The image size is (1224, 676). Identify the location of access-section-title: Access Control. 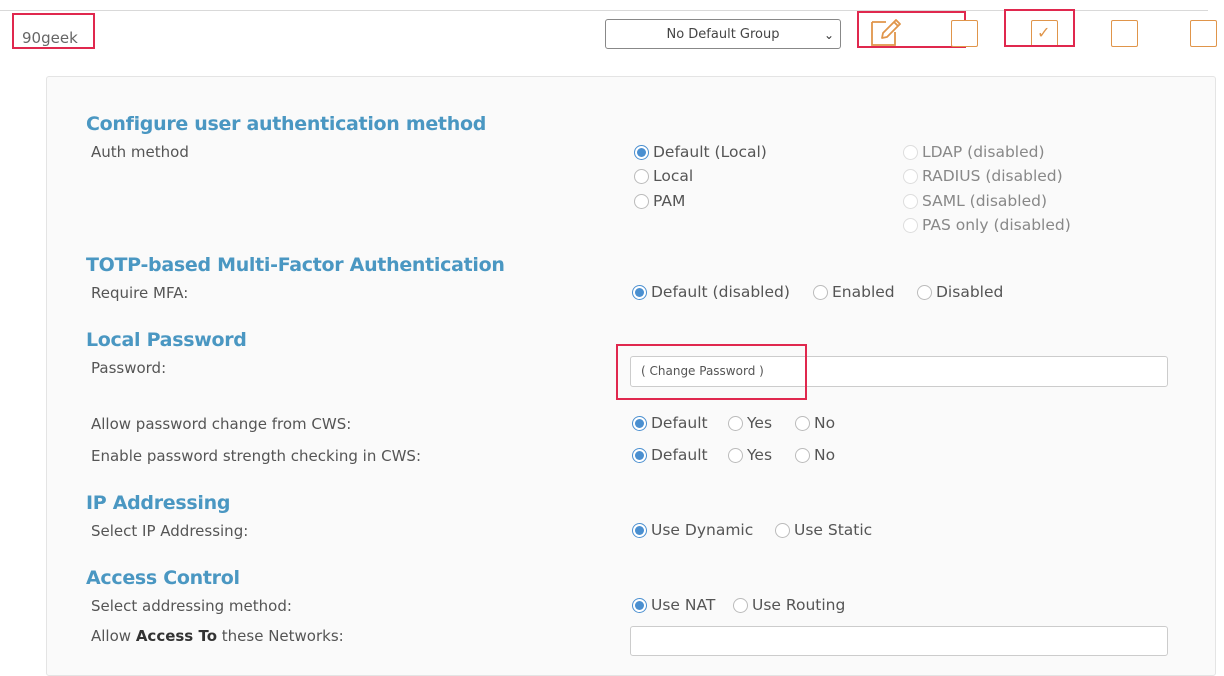
(163, 578).